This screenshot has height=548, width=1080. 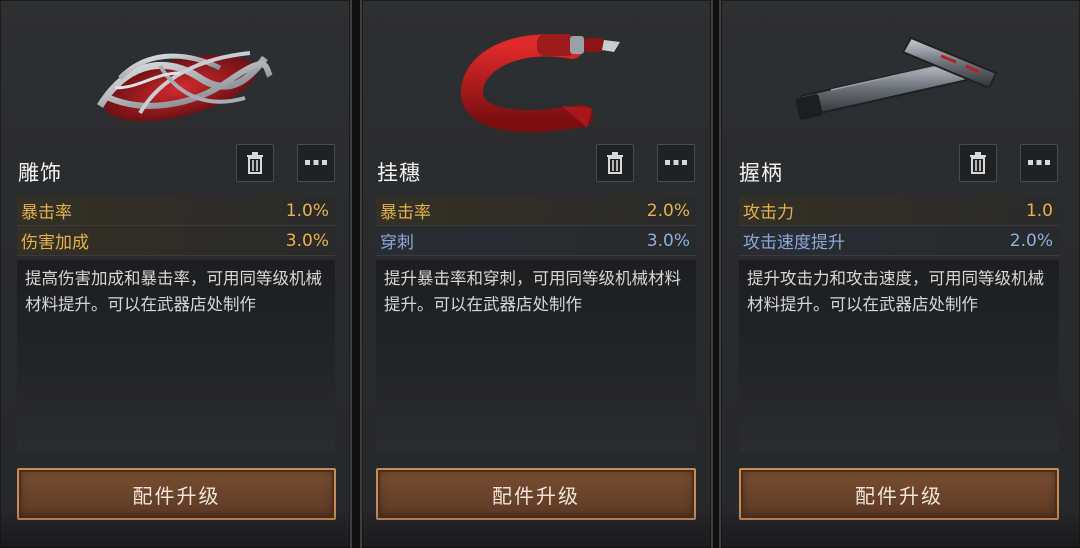 What do you see at coordinates (1039, 210) in the screenshot?
I see `stat-value: 1.0` at bounding box center [1039, 210].